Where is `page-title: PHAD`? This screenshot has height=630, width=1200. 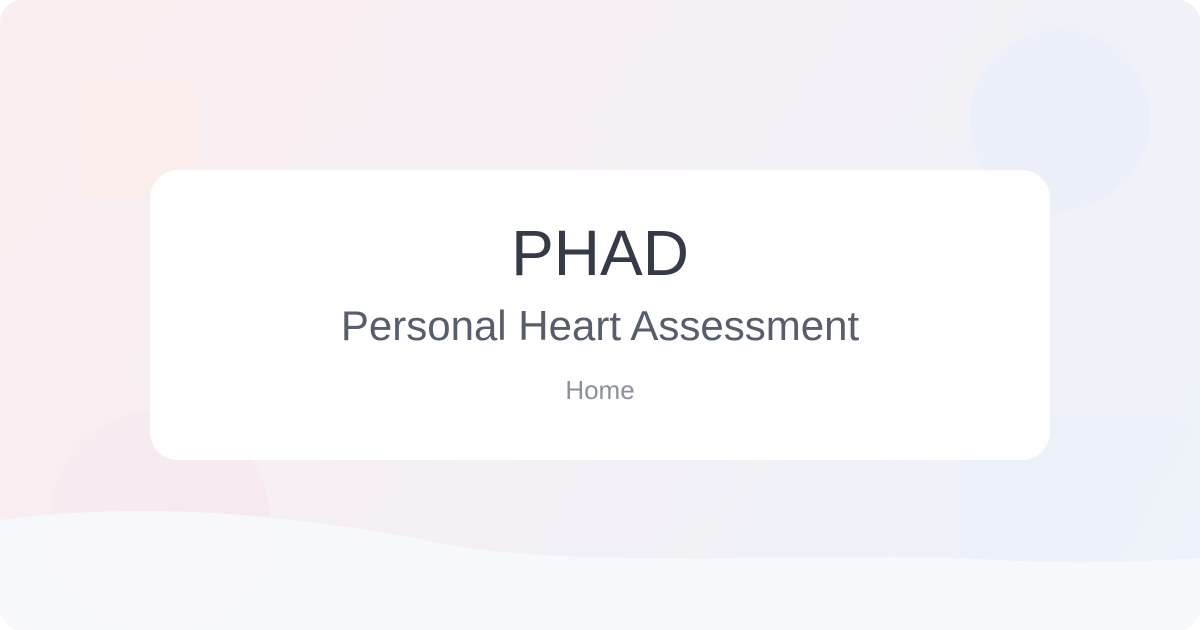
page-title: PHAD is located at coordinates (600, 253).